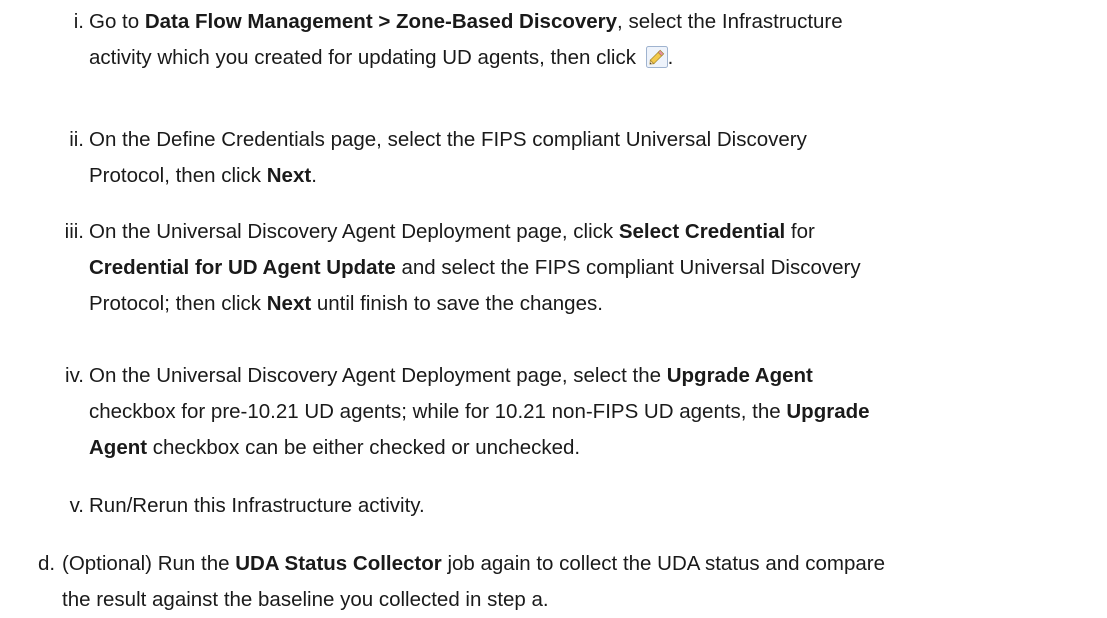  I want to click on step-marker: d., so click(47, 563).